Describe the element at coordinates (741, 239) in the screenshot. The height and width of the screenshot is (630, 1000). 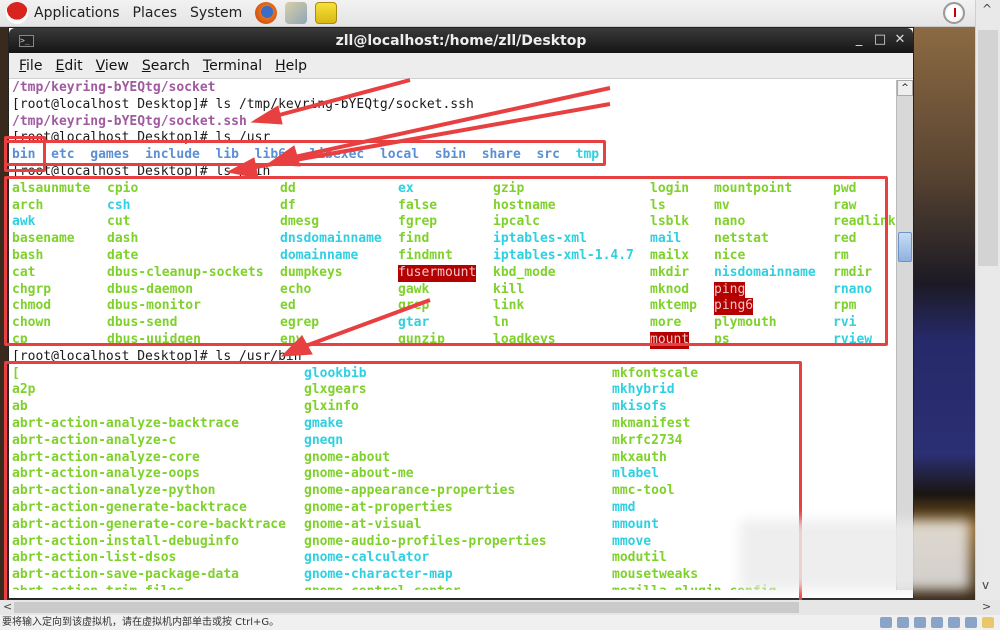
I see `file-entry: netstat` at that location.